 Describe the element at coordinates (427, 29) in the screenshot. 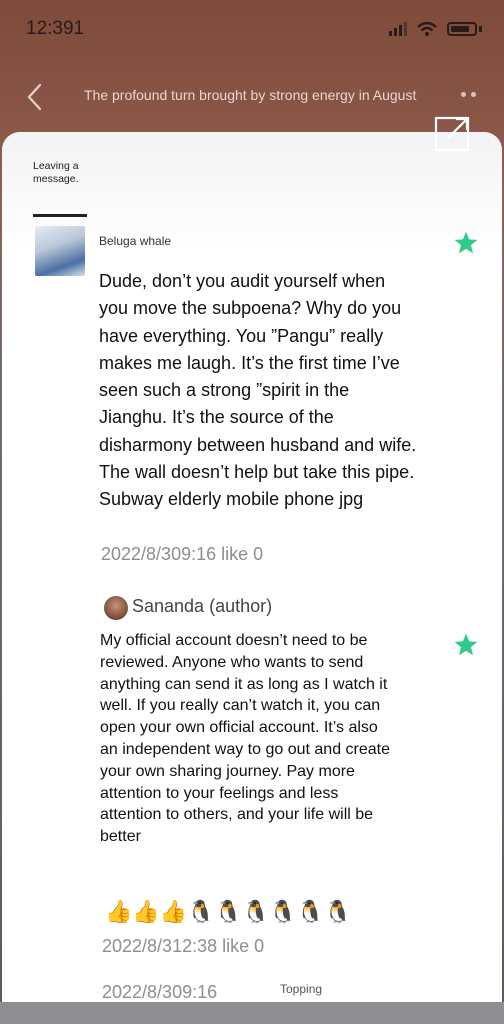

I see `wifi-icon` at that location.